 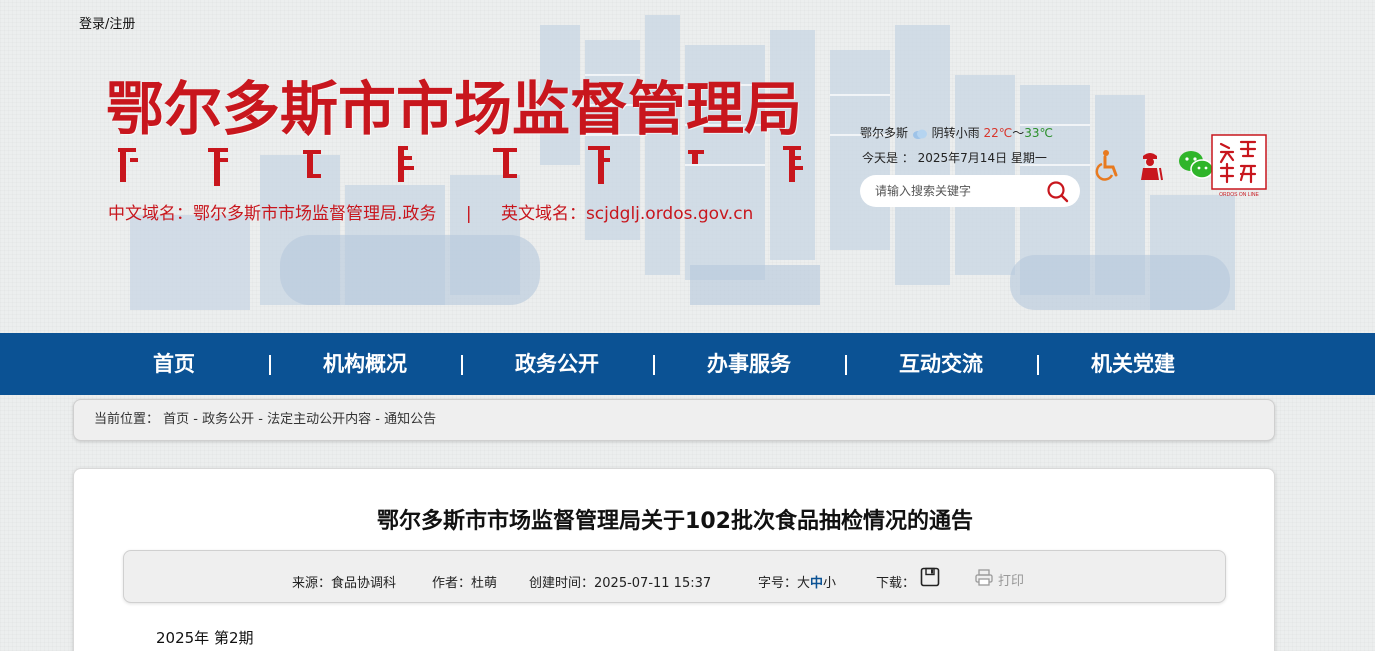 I want to click on weather-widget: 鄂尔多斯 阴转小雨 22℃～33℃, so click(x=956, y=132).